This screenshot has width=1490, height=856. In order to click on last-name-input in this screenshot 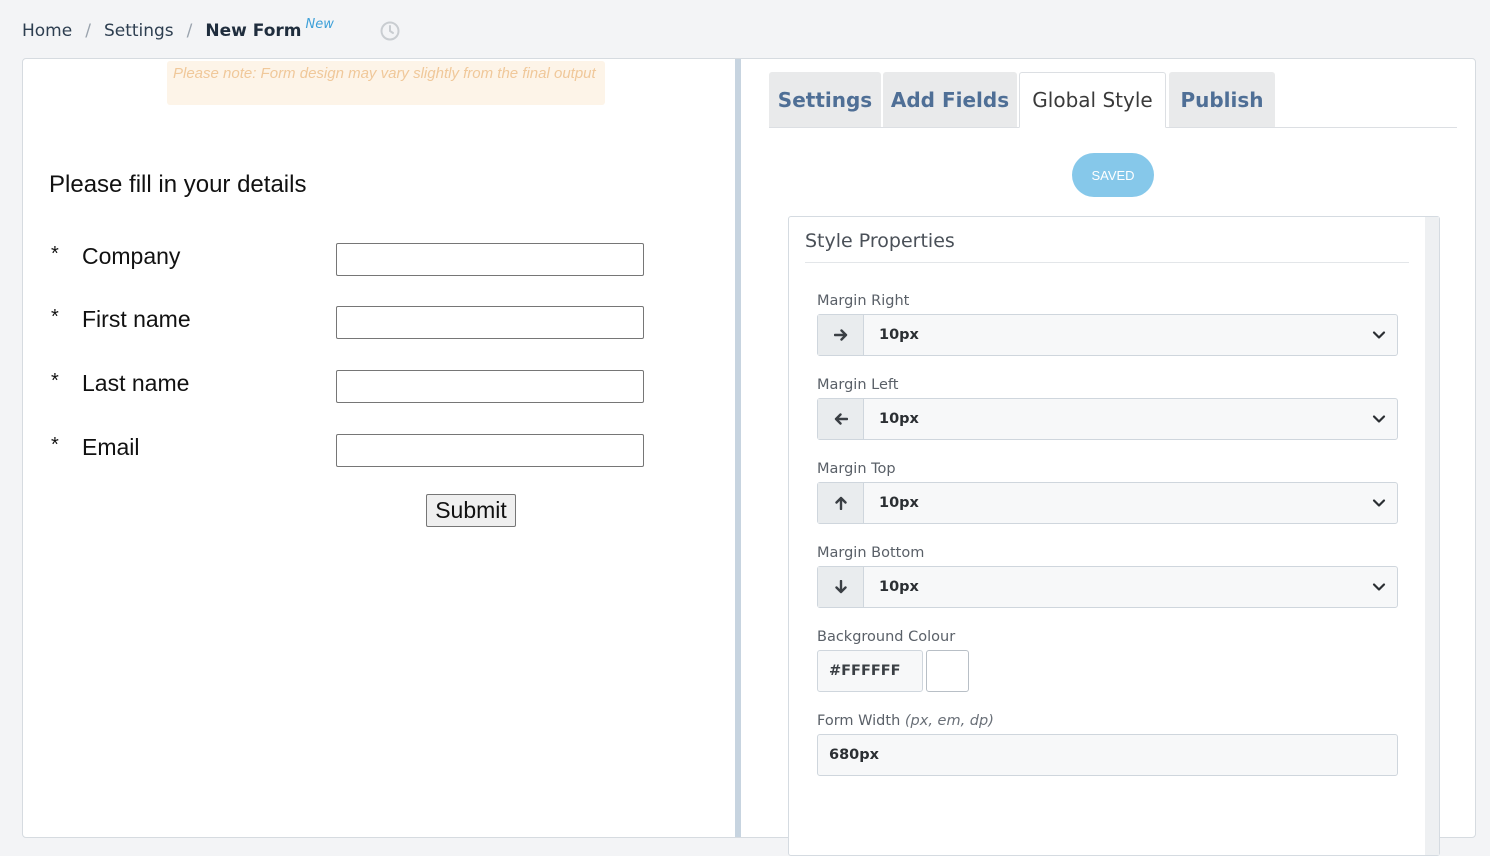, I will do `click(490, 386)`.